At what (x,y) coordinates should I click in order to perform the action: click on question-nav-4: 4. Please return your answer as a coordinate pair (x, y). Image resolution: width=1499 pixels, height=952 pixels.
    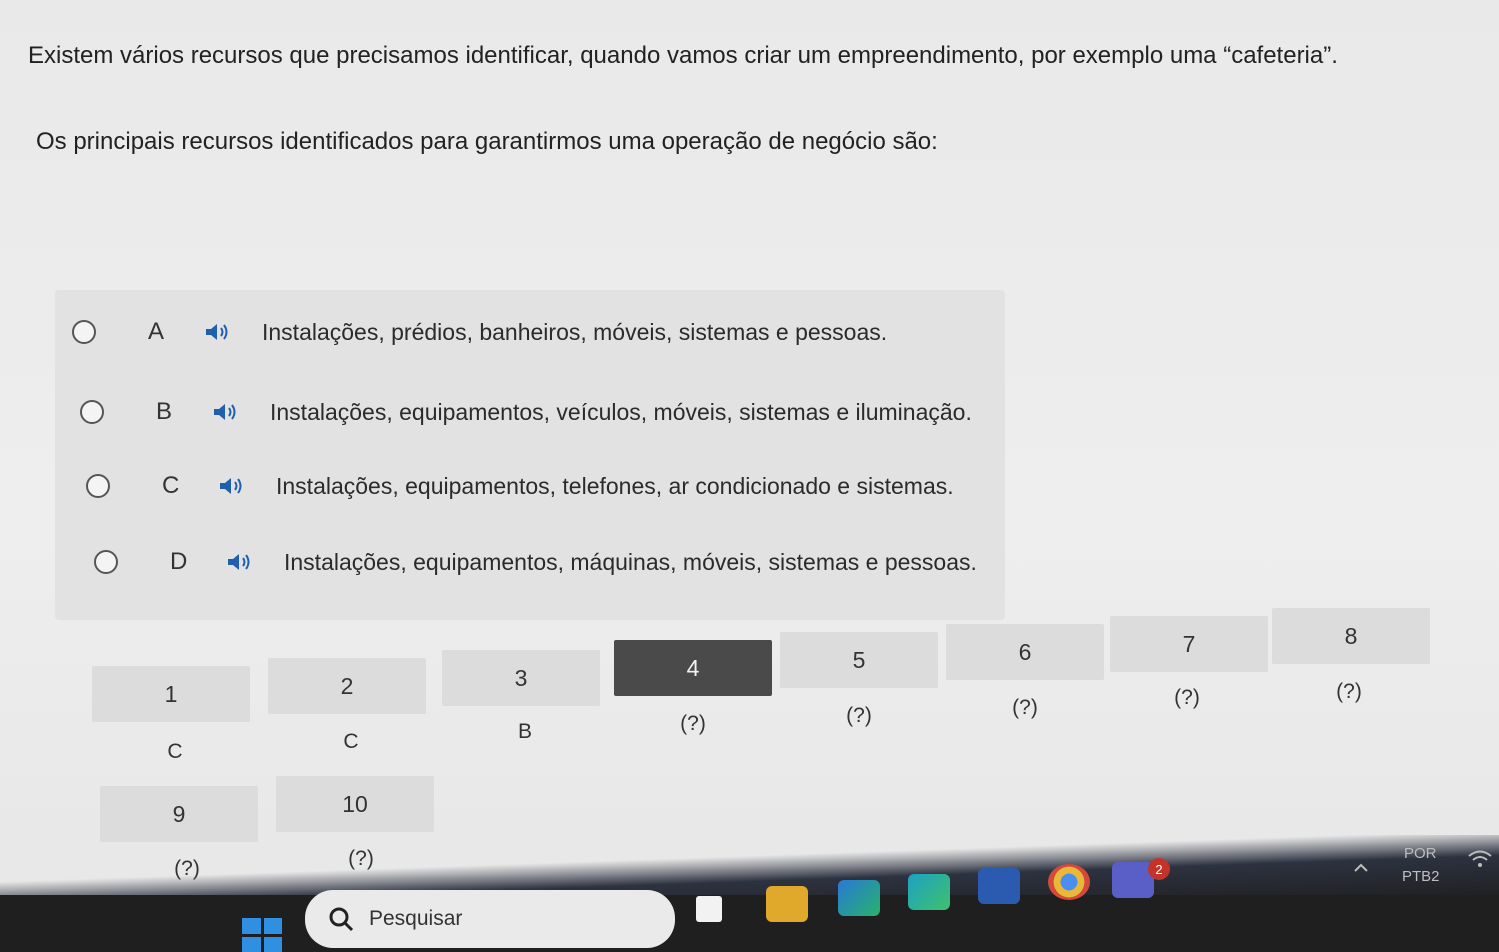
    Looking at the image, I should click on (693, 668).